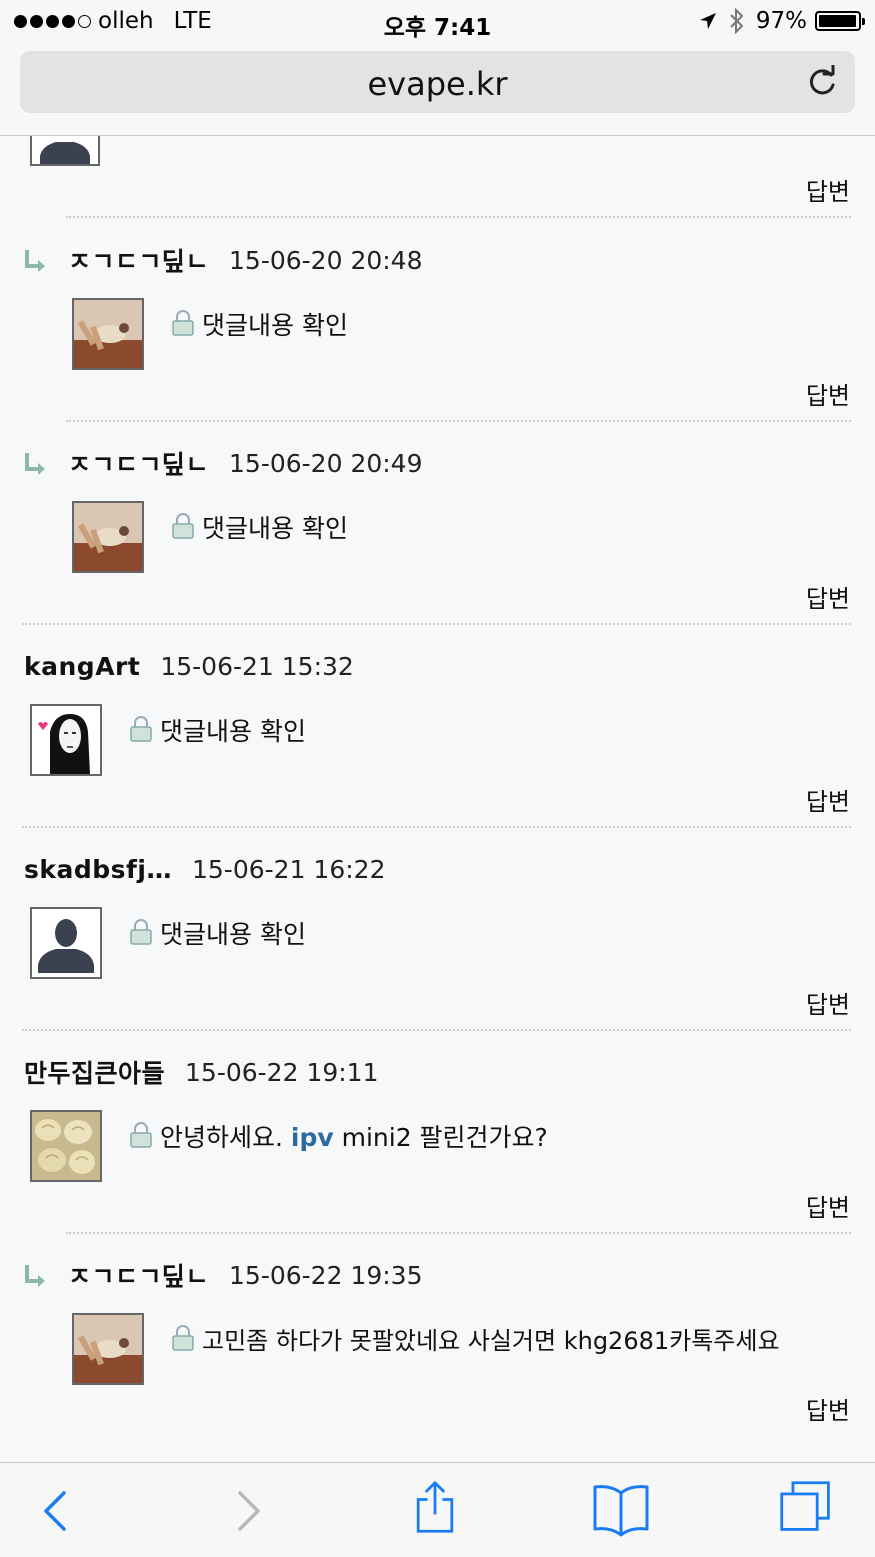 This screenshot has width=875, height=1557. What do you see at coordinates (248, 1511) in the screenshot?
I see `chevron-right-icon` at bounding box center [248, 1511].